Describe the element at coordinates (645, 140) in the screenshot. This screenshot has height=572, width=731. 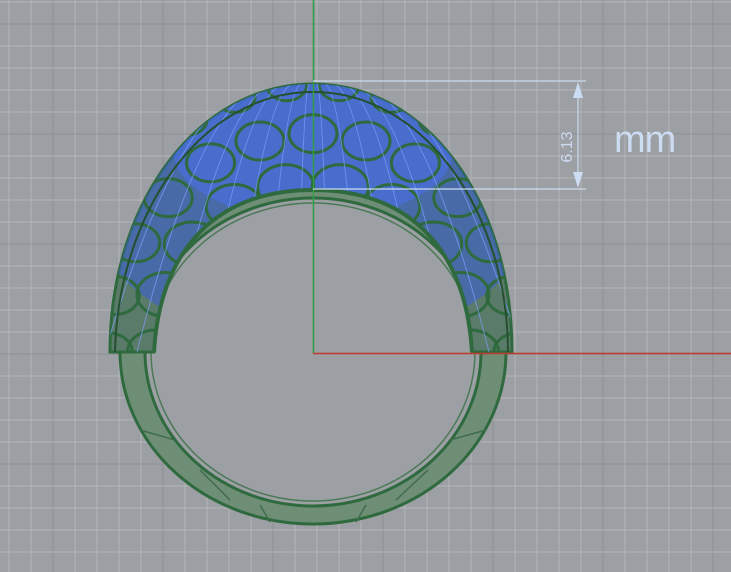
I see `units-label: mm` at that location.